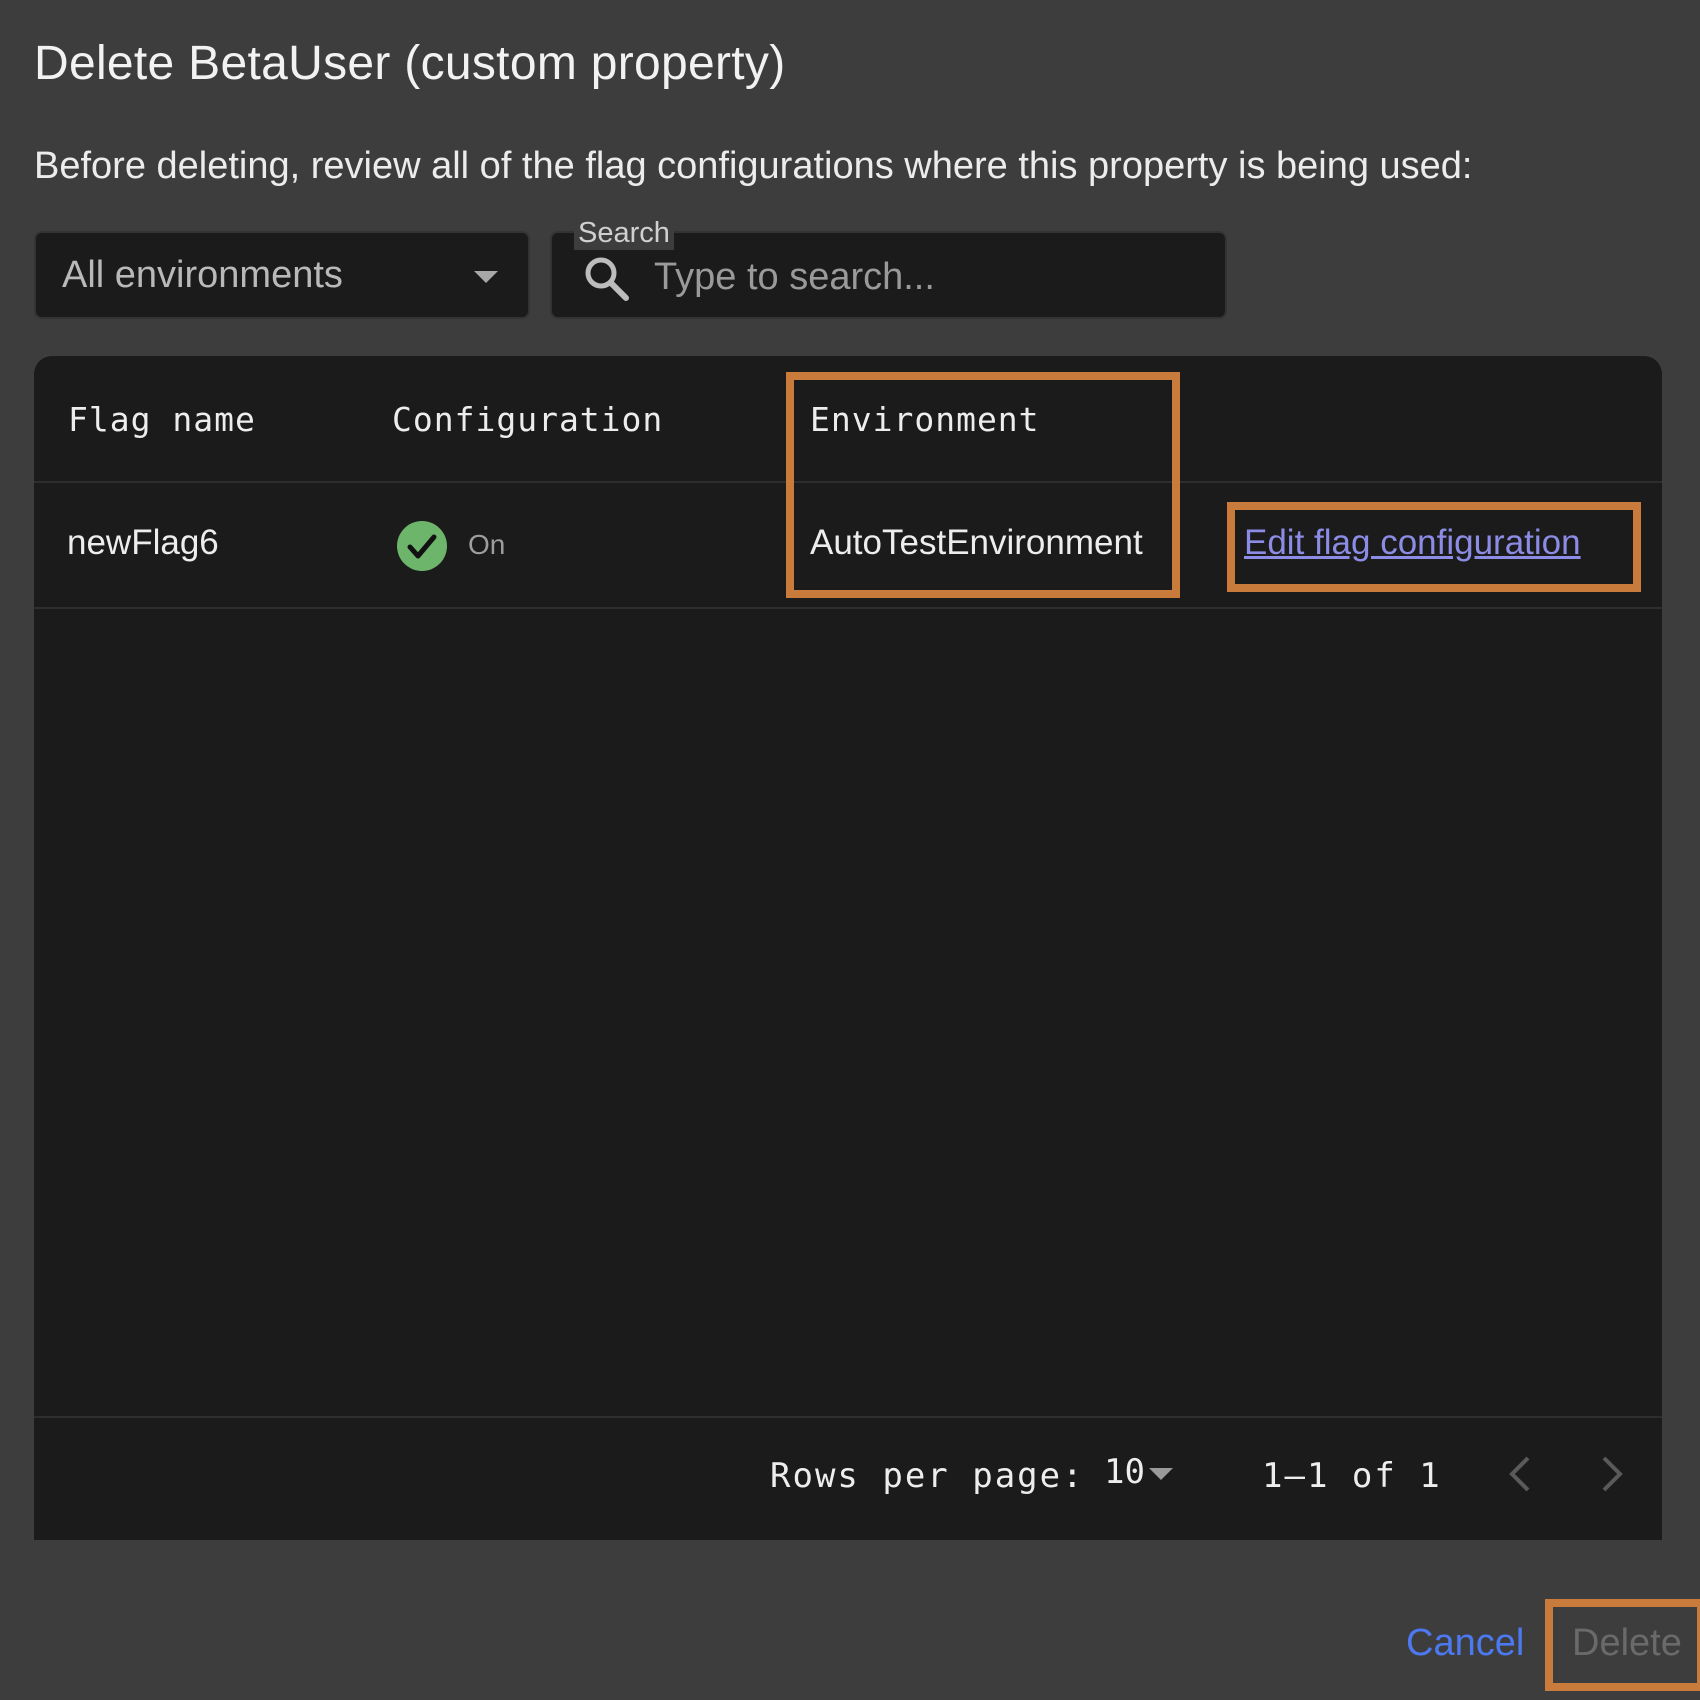 This screenshot has width=1700, height=1700. Describe the element at coordinates (528, 419) in the screenshot. I see `column-header-configuration: Configuration` at that location.